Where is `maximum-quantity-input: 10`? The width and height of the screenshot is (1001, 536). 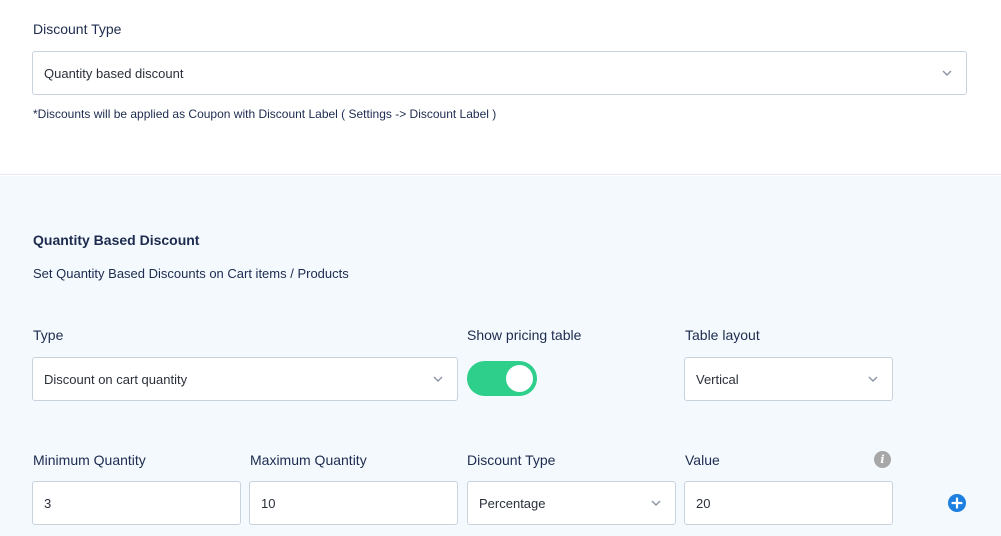 maximum-quantity-input: 10 is located at coordinates (353, 503).